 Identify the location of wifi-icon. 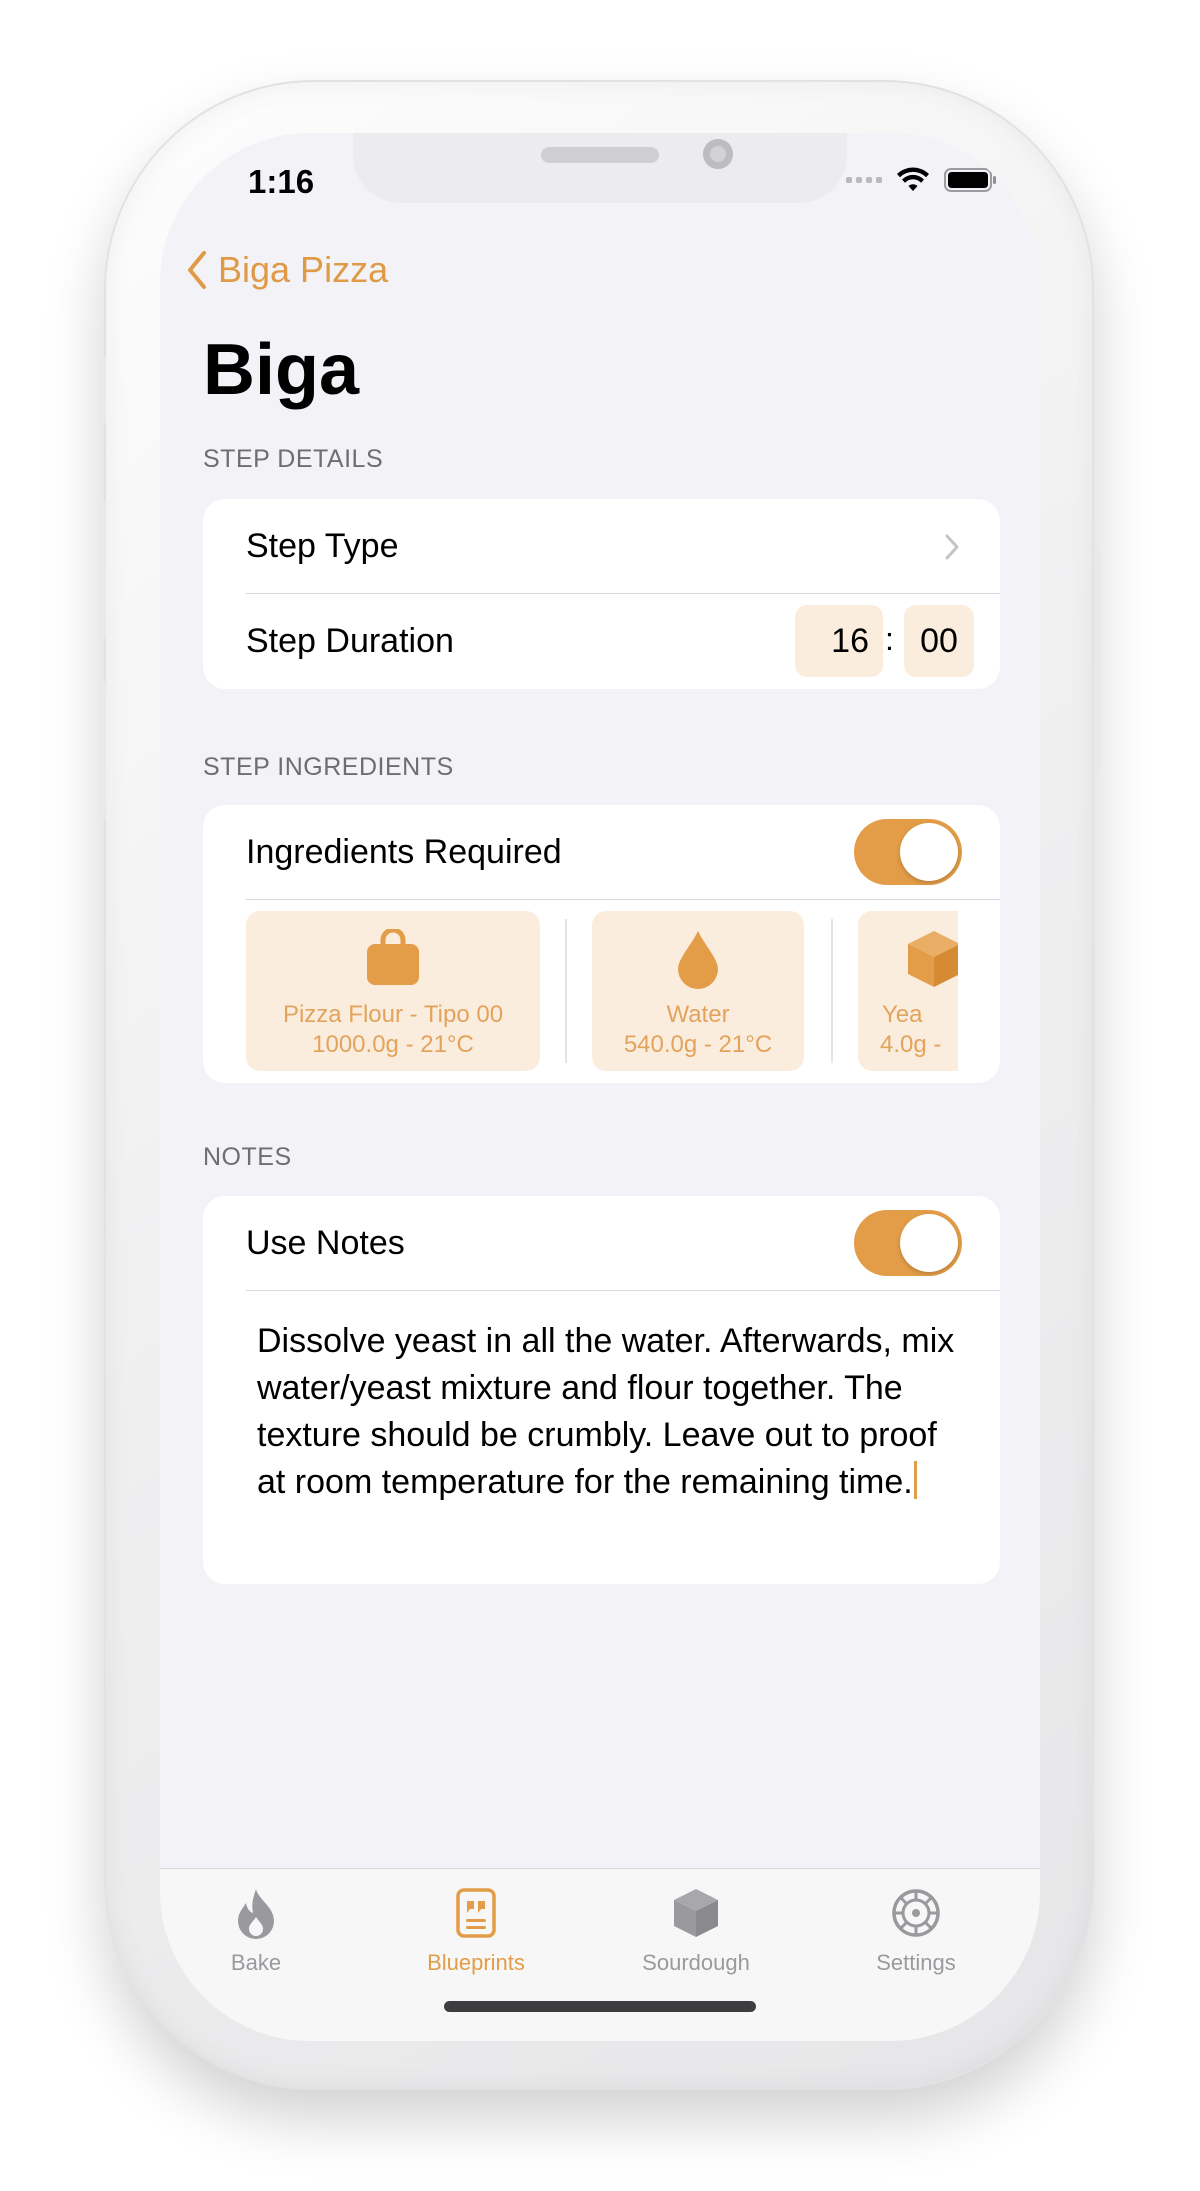
(913, 179).